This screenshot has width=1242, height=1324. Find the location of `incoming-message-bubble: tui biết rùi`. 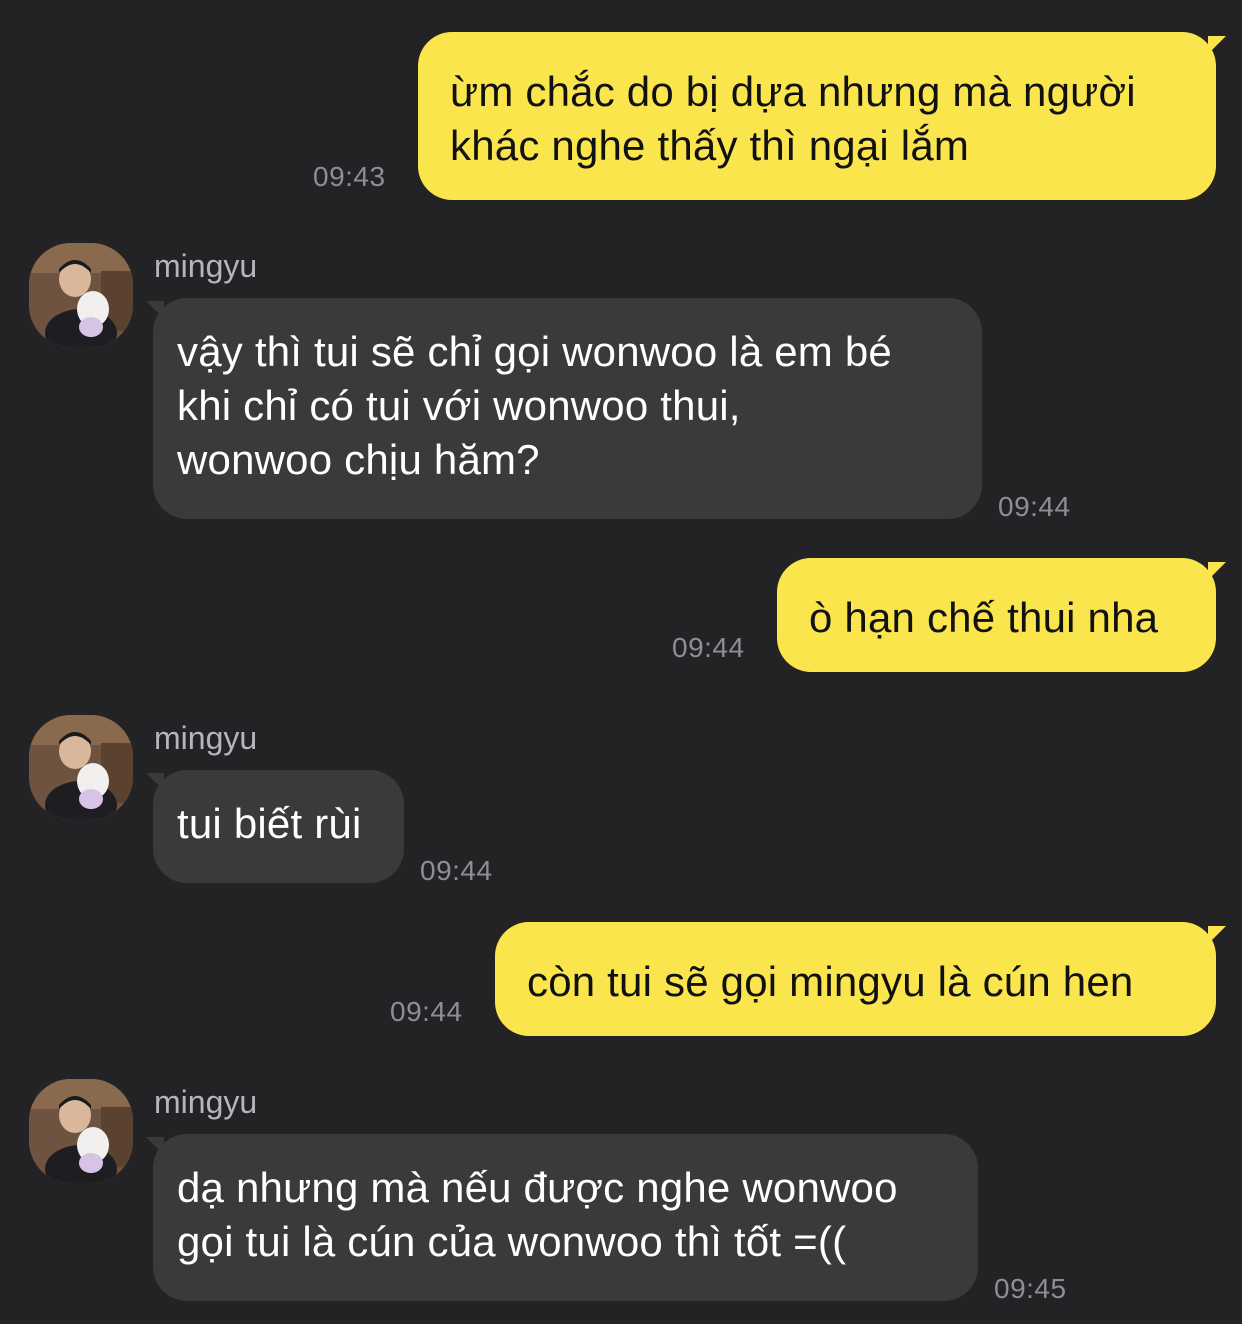

incoming-message-bubble: tui biết rùi is located at coordinates (278, 826).